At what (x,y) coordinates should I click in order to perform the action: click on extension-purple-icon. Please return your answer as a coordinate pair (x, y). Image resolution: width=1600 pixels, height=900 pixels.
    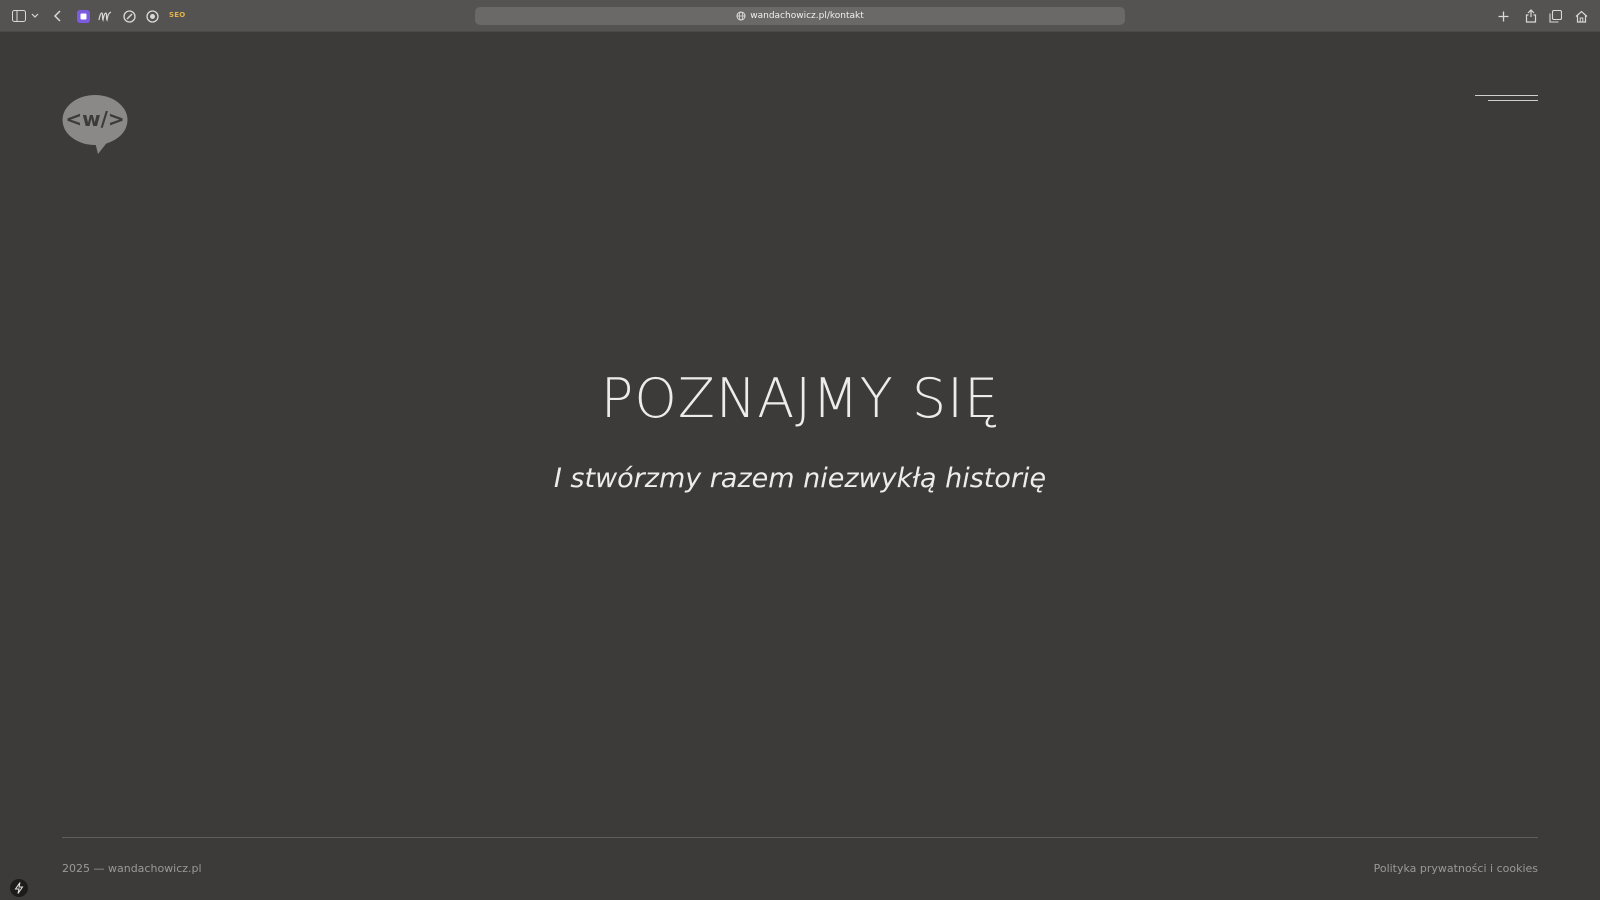
    Looking at the image, I should click on (83, 16).